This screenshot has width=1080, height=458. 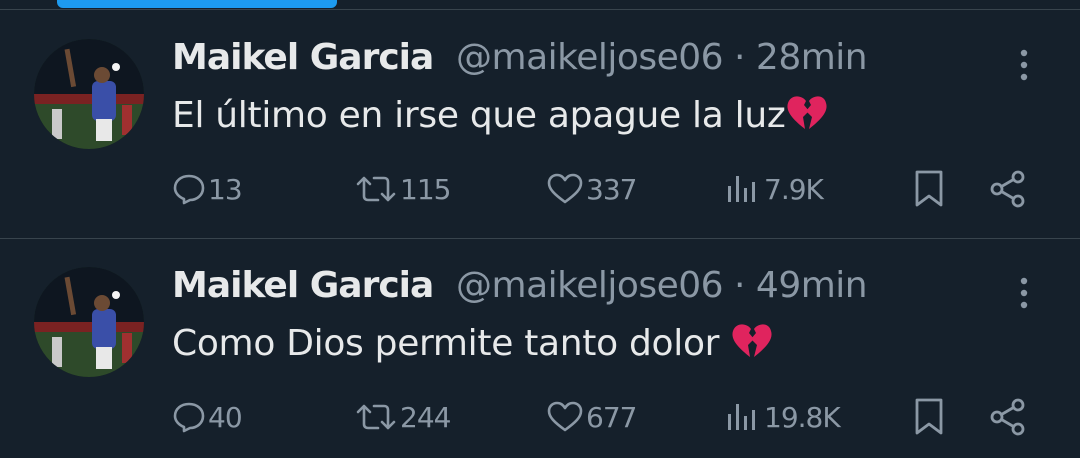 I want to click on repost-button: 115, so click(x=402, y=189).